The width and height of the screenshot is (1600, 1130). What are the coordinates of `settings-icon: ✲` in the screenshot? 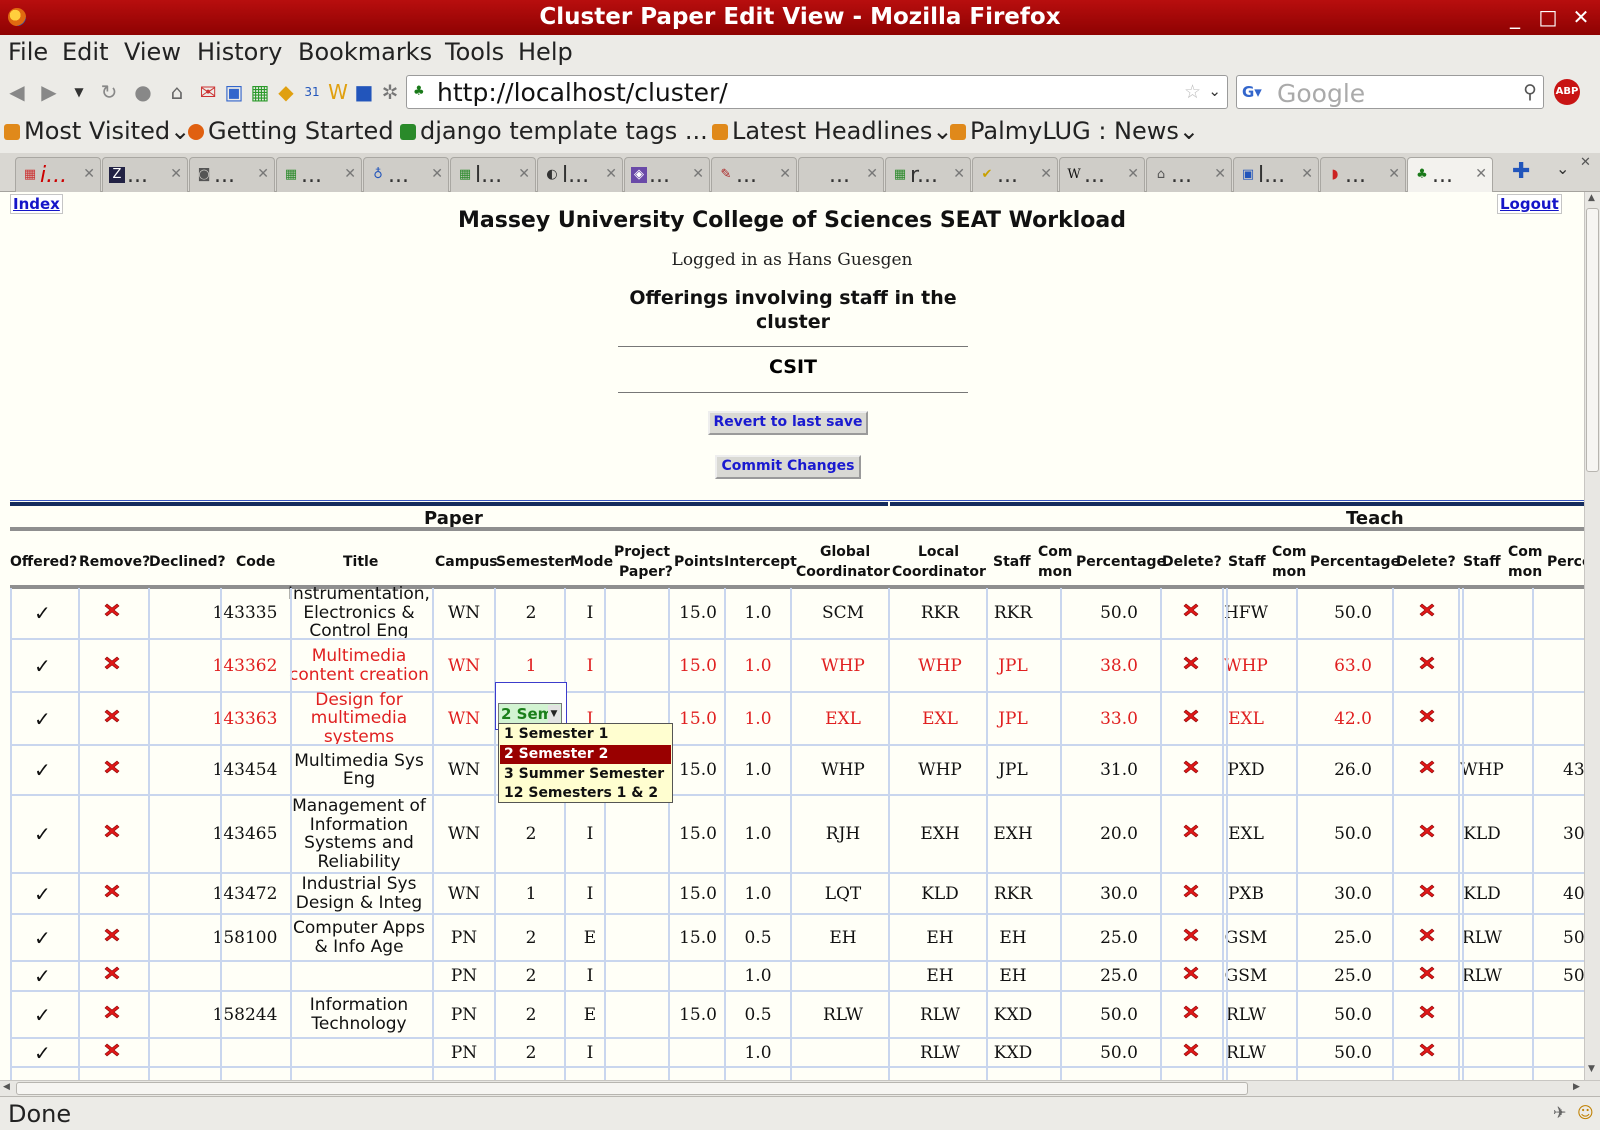 It's located at (390, 92).